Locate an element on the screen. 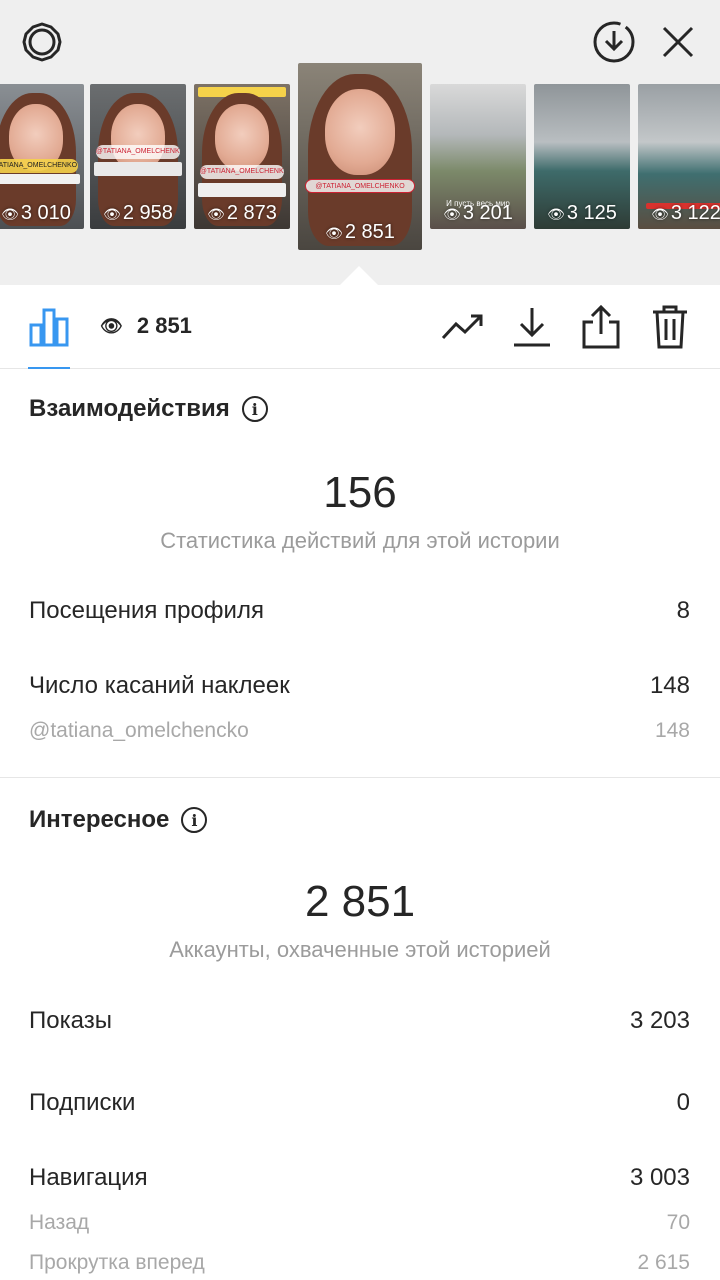  forward-value: 2 615 is located at coordinates (663, 1262).